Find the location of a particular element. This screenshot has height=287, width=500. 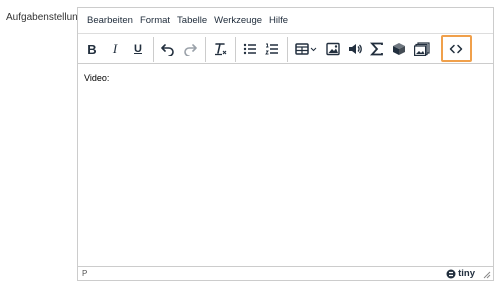

undo-button is located at coordinates (168, 49).